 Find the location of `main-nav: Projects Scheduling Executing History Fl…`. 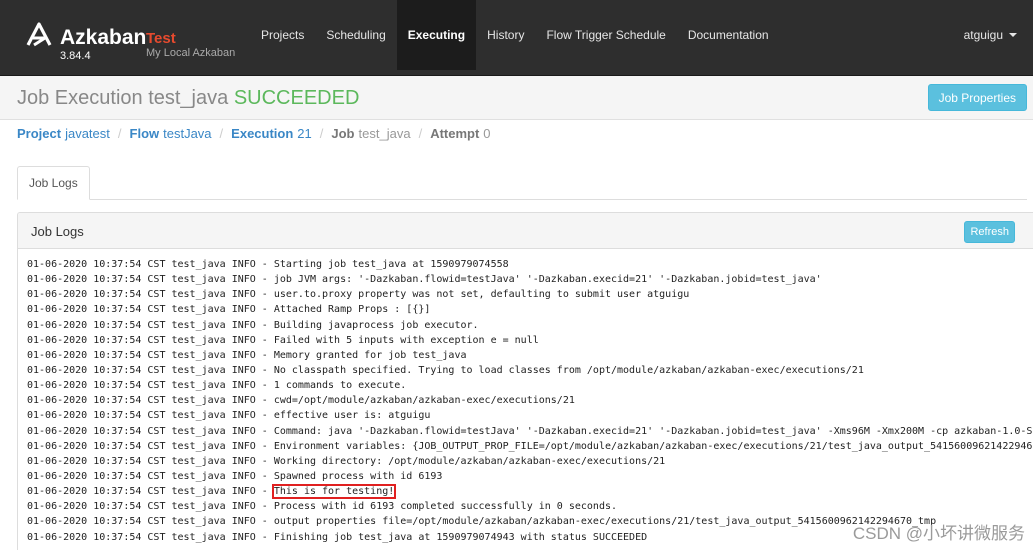

main-nav: Projects Scheduling Executing History Fl… is located at coordinates (515, 35).